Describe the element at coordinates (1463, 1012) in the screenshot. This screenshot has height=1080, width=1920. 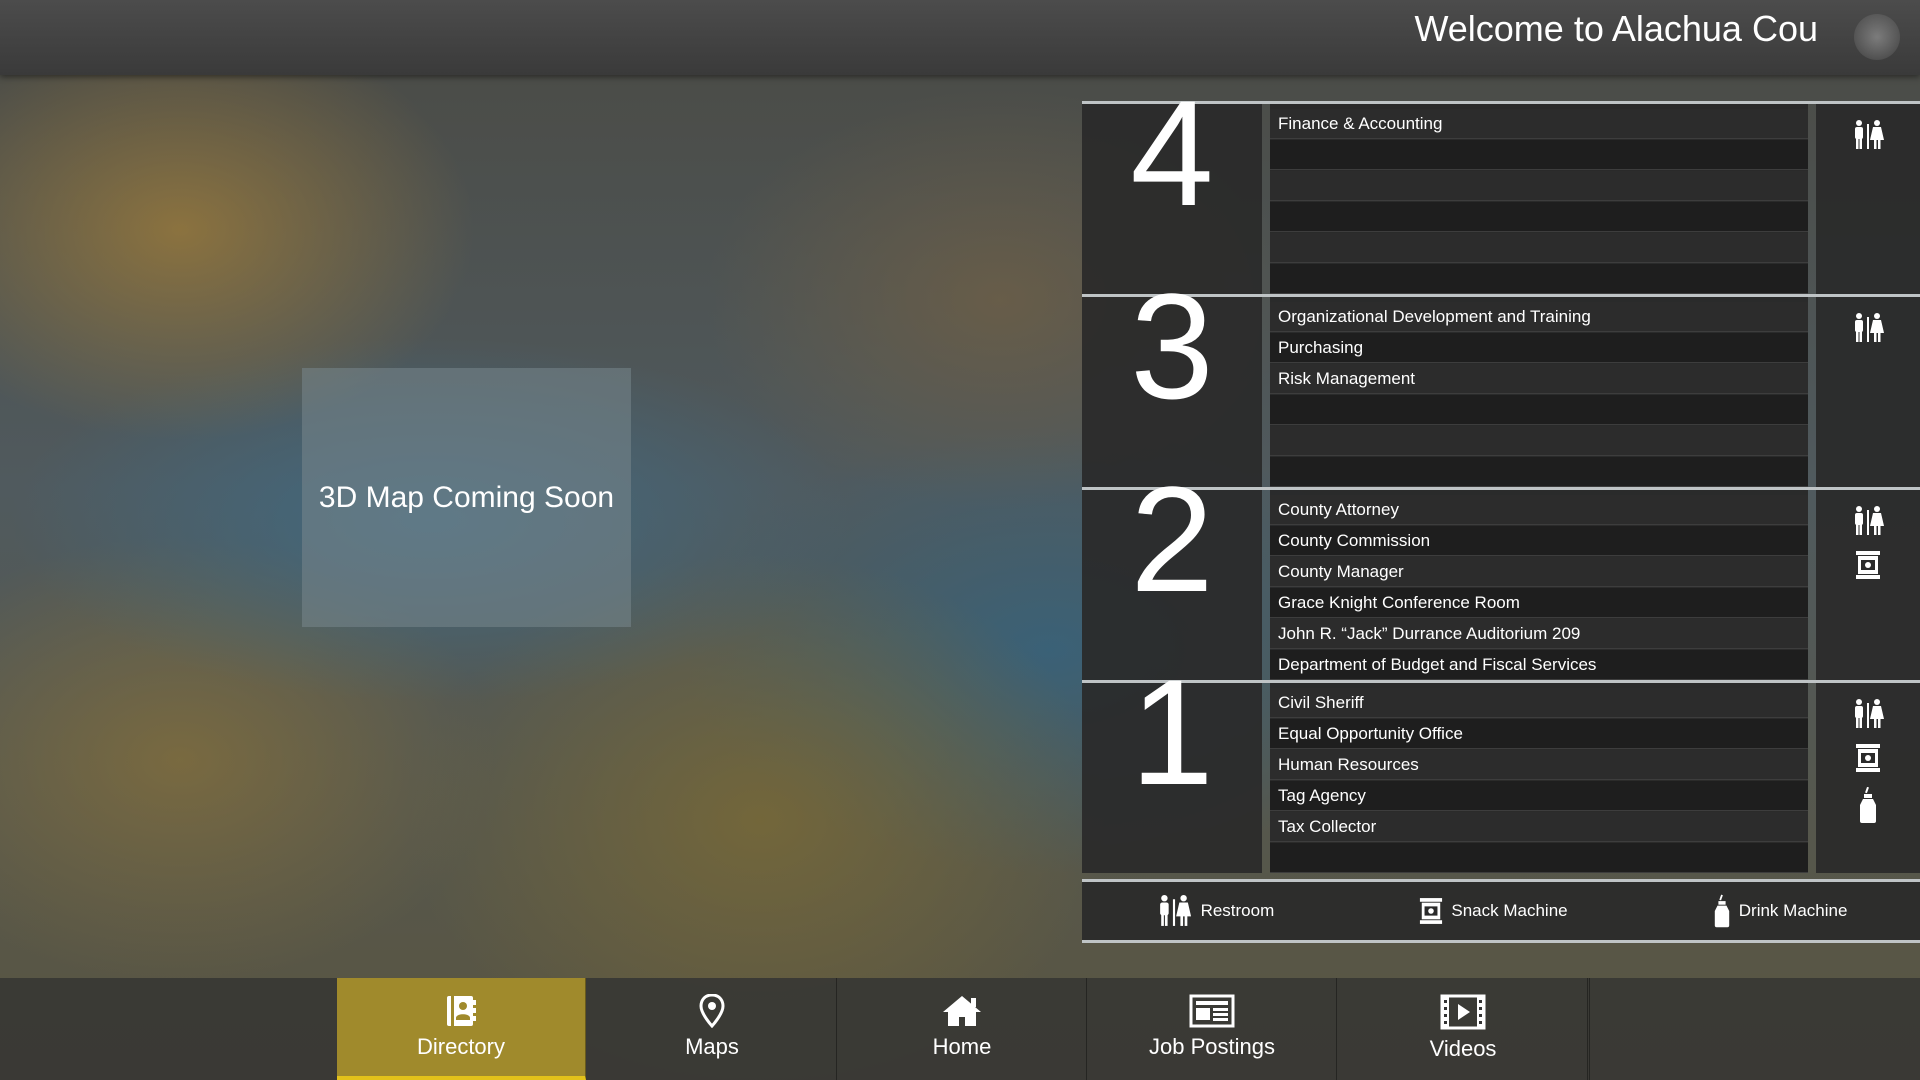
I see `film-icon` at that location.